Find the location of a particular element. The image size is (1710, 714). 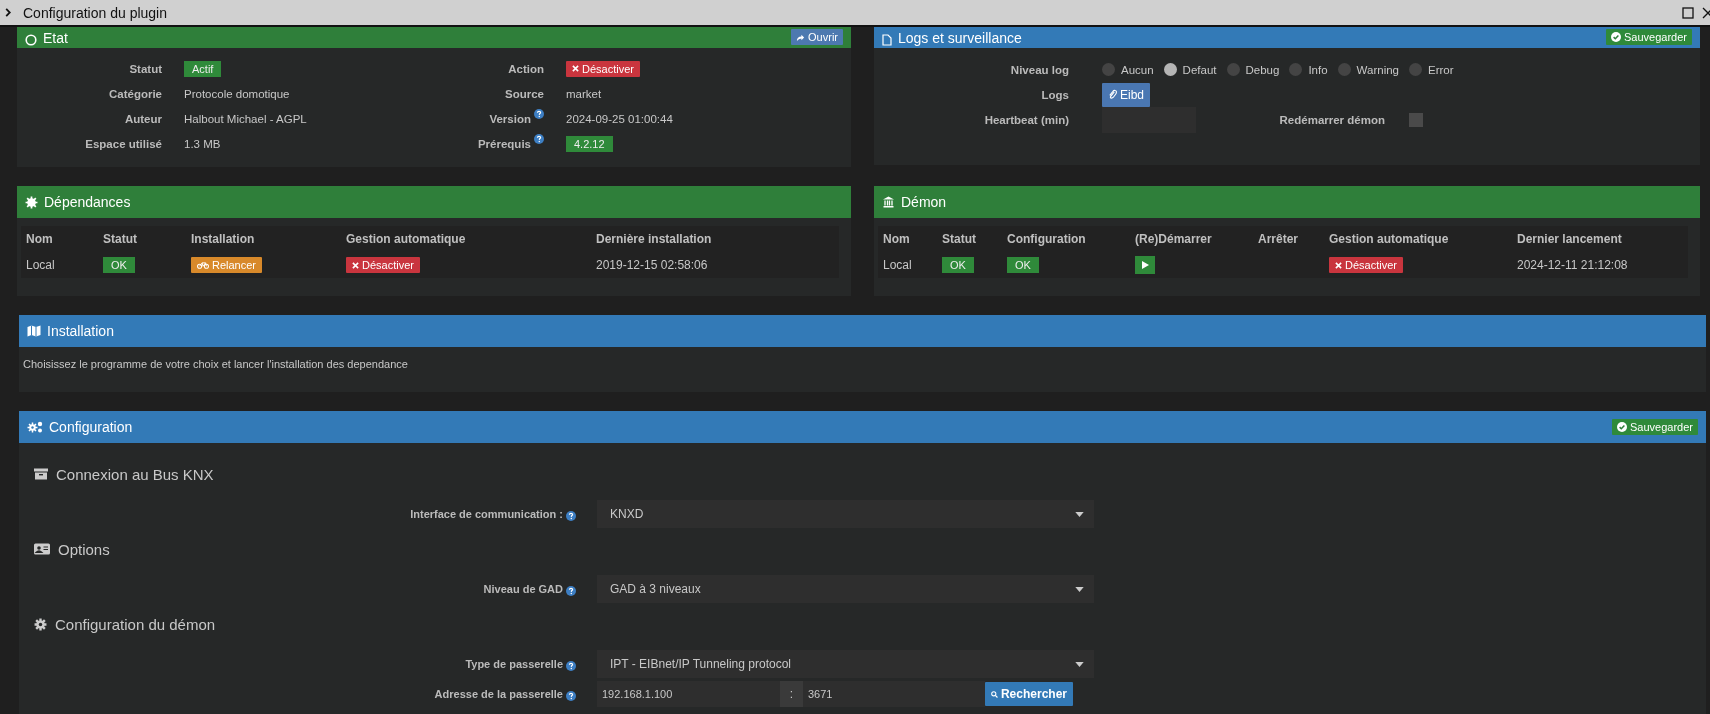

field-label: Adresse de la passerelle is located at coordinates (498, 694).